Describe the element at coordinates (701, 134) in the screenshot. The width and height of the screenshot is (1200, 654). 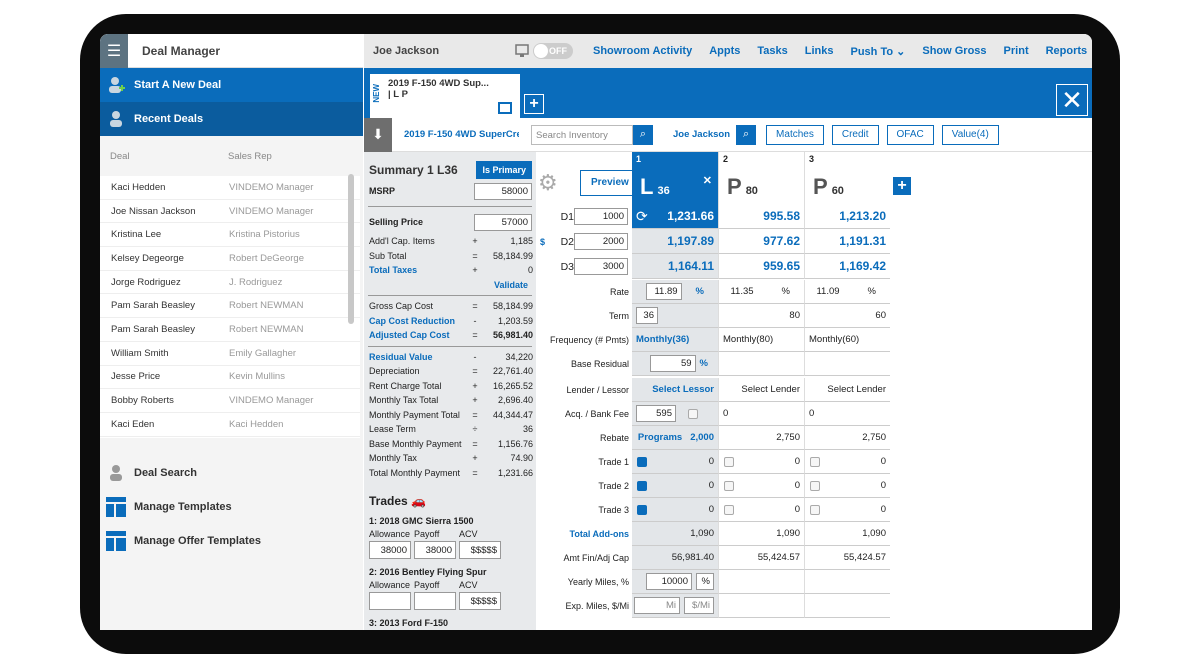
I see `toolbar-customer: Joe Jackson` at that location.